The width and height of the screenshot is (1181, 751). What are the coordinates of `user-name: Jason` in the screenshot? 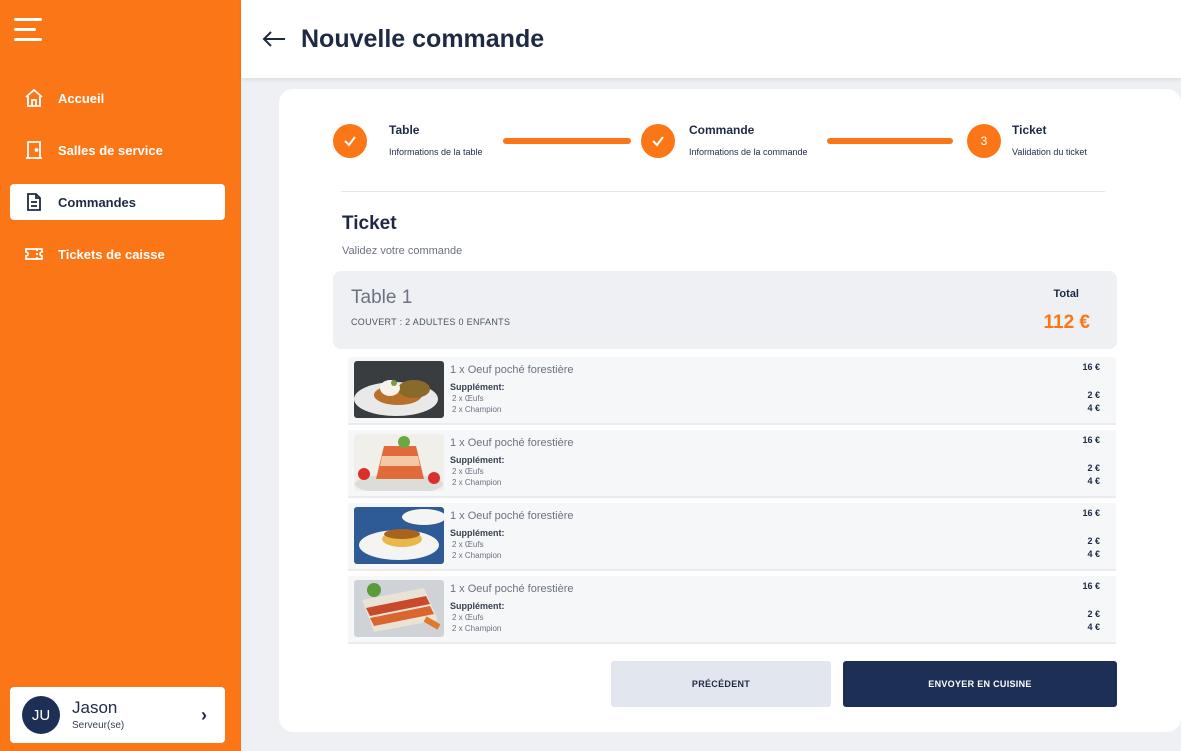 It's located at (95, 707).